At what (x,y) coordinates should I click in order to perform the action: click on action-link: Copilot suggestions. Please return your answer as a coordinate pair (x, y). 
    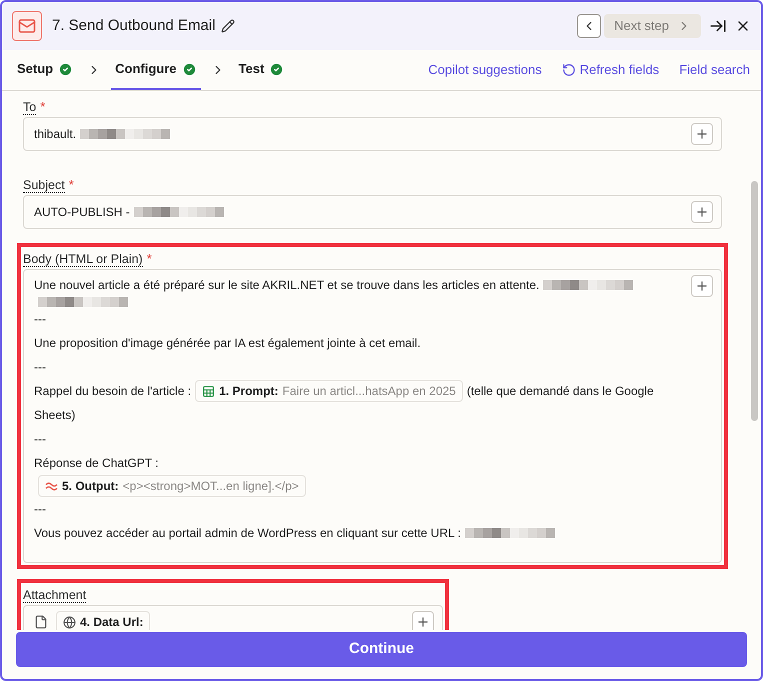
    Looking at the image, I should click on (485, 70).